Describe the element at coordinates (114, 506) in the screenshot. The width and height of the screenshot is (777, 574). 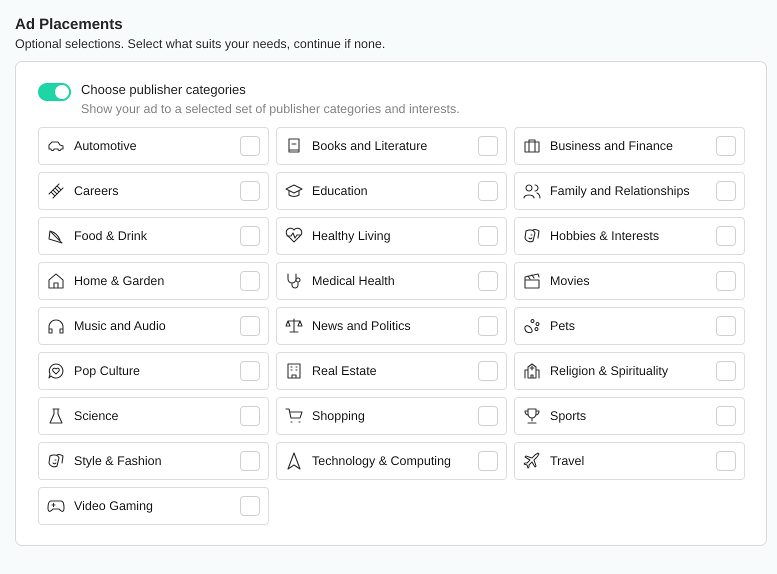
I see `category-label: Video Gaming` at that location.